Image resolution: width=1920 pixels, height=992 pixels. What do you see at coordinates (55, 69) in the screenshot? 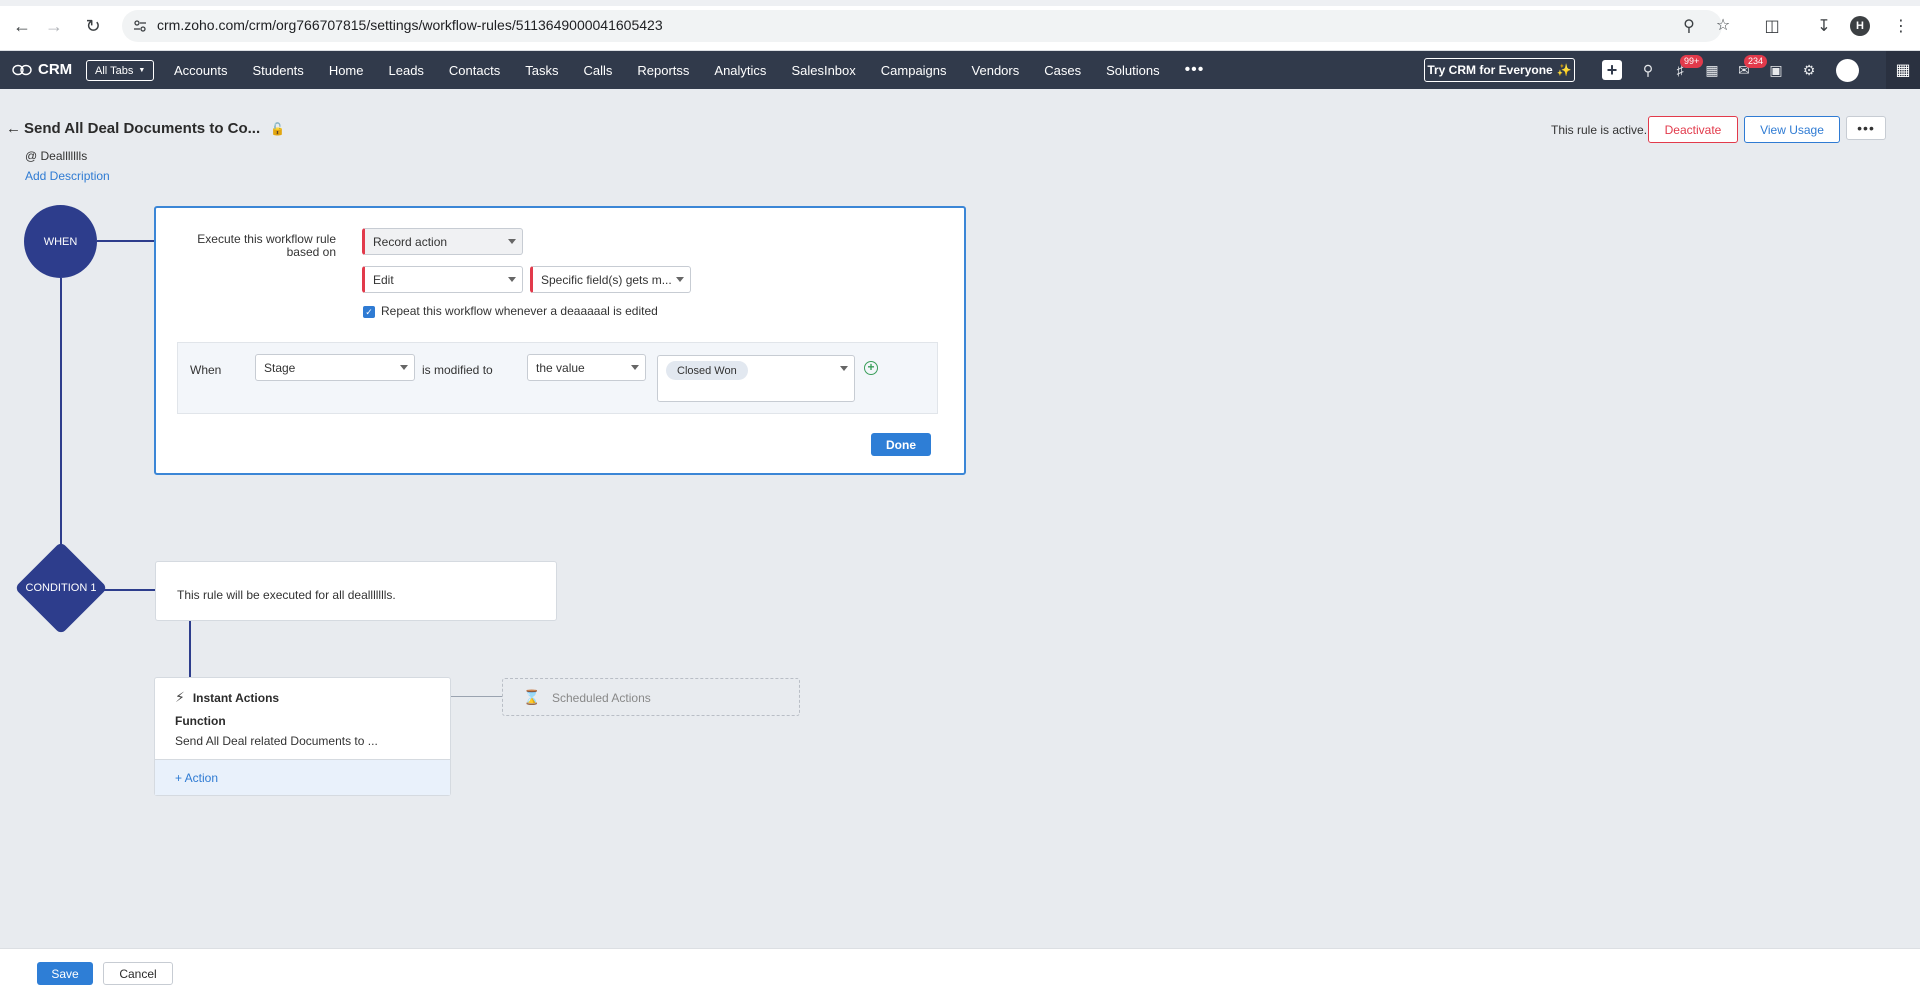
I see `crm-logo-text: CRM` at bounding box center [55, 69].